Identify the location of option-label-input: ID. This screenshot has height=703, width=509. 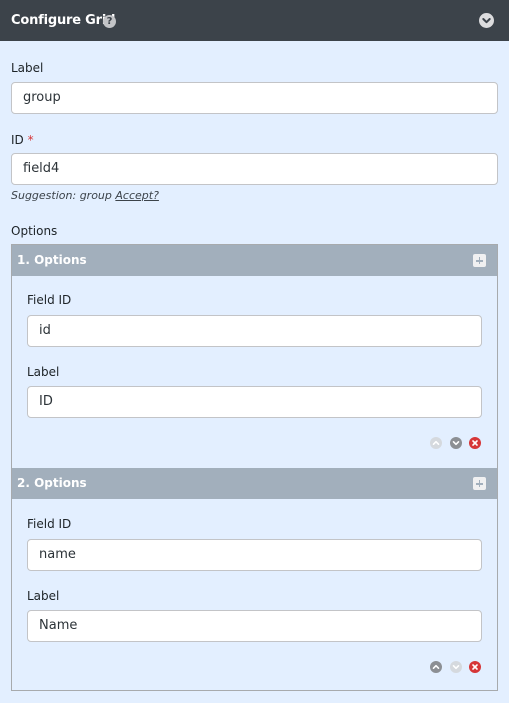
(254, 402).